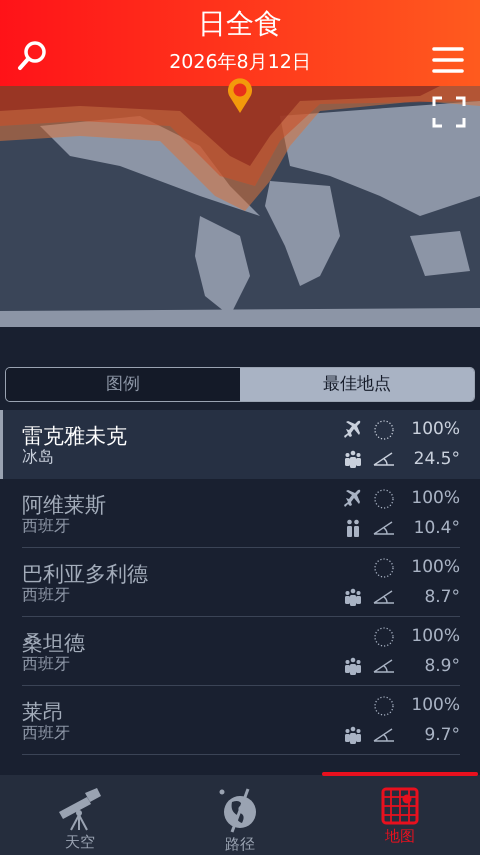 This screenshot has height=855, width=480. I want to click on search-button, so click(32, 56).